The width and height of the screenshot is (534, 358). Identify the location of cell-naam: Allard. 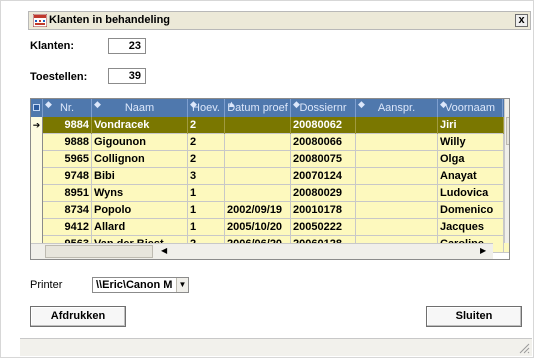
(140, 227).